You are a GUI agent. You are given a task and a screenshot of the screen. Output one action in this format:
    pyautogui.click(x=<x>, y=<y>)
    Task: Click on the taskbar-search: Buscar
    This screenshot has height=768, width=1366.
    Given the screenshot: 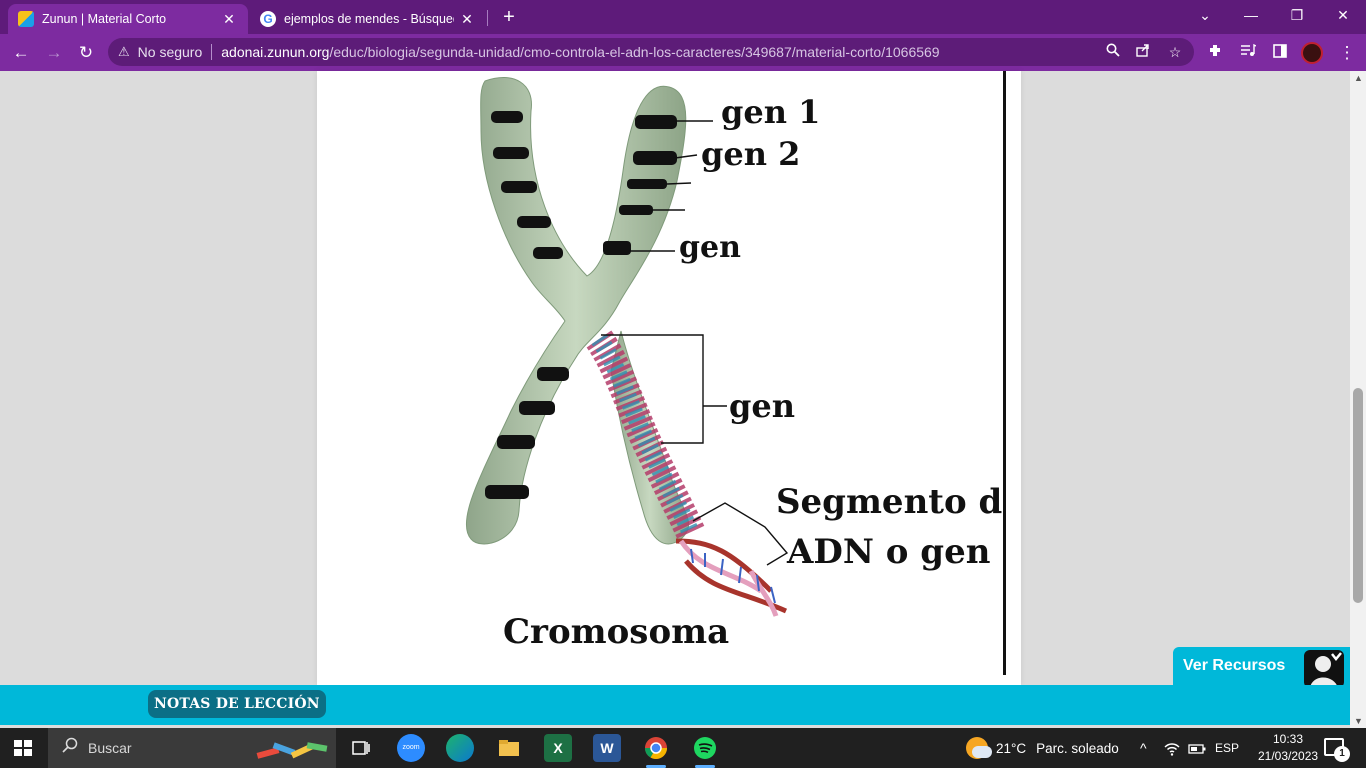 What is the action you would take?
    pyautogui.click(x=192, y=748)
    